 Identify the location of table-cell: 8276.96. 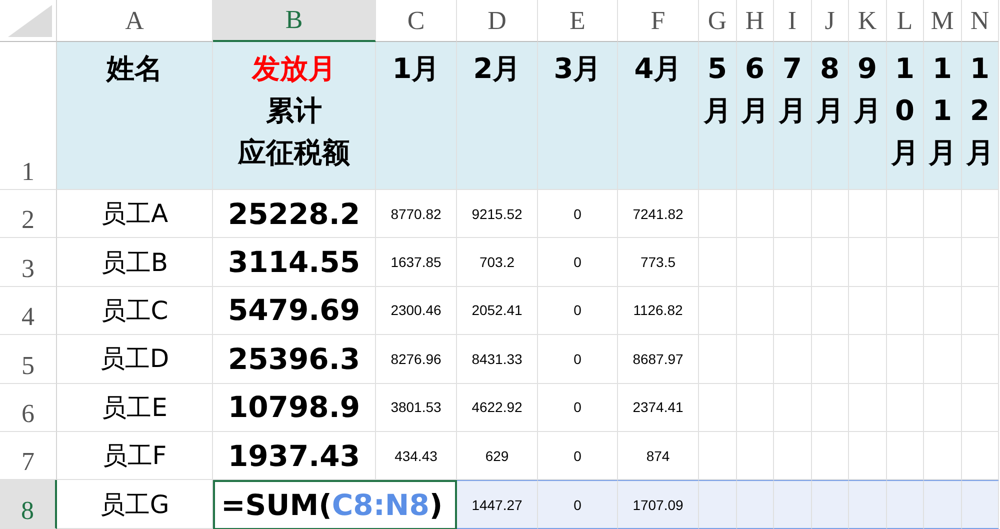
(416, 359).